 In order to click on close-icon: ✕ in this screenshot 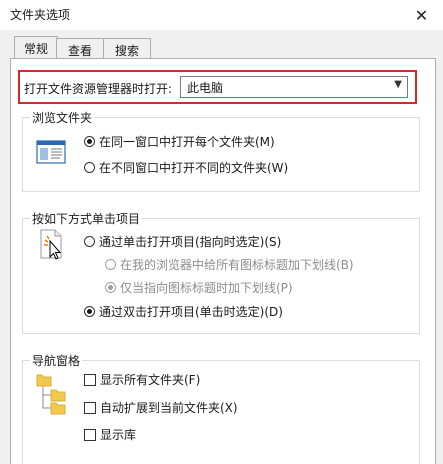, I will do `click(421, 15)`.